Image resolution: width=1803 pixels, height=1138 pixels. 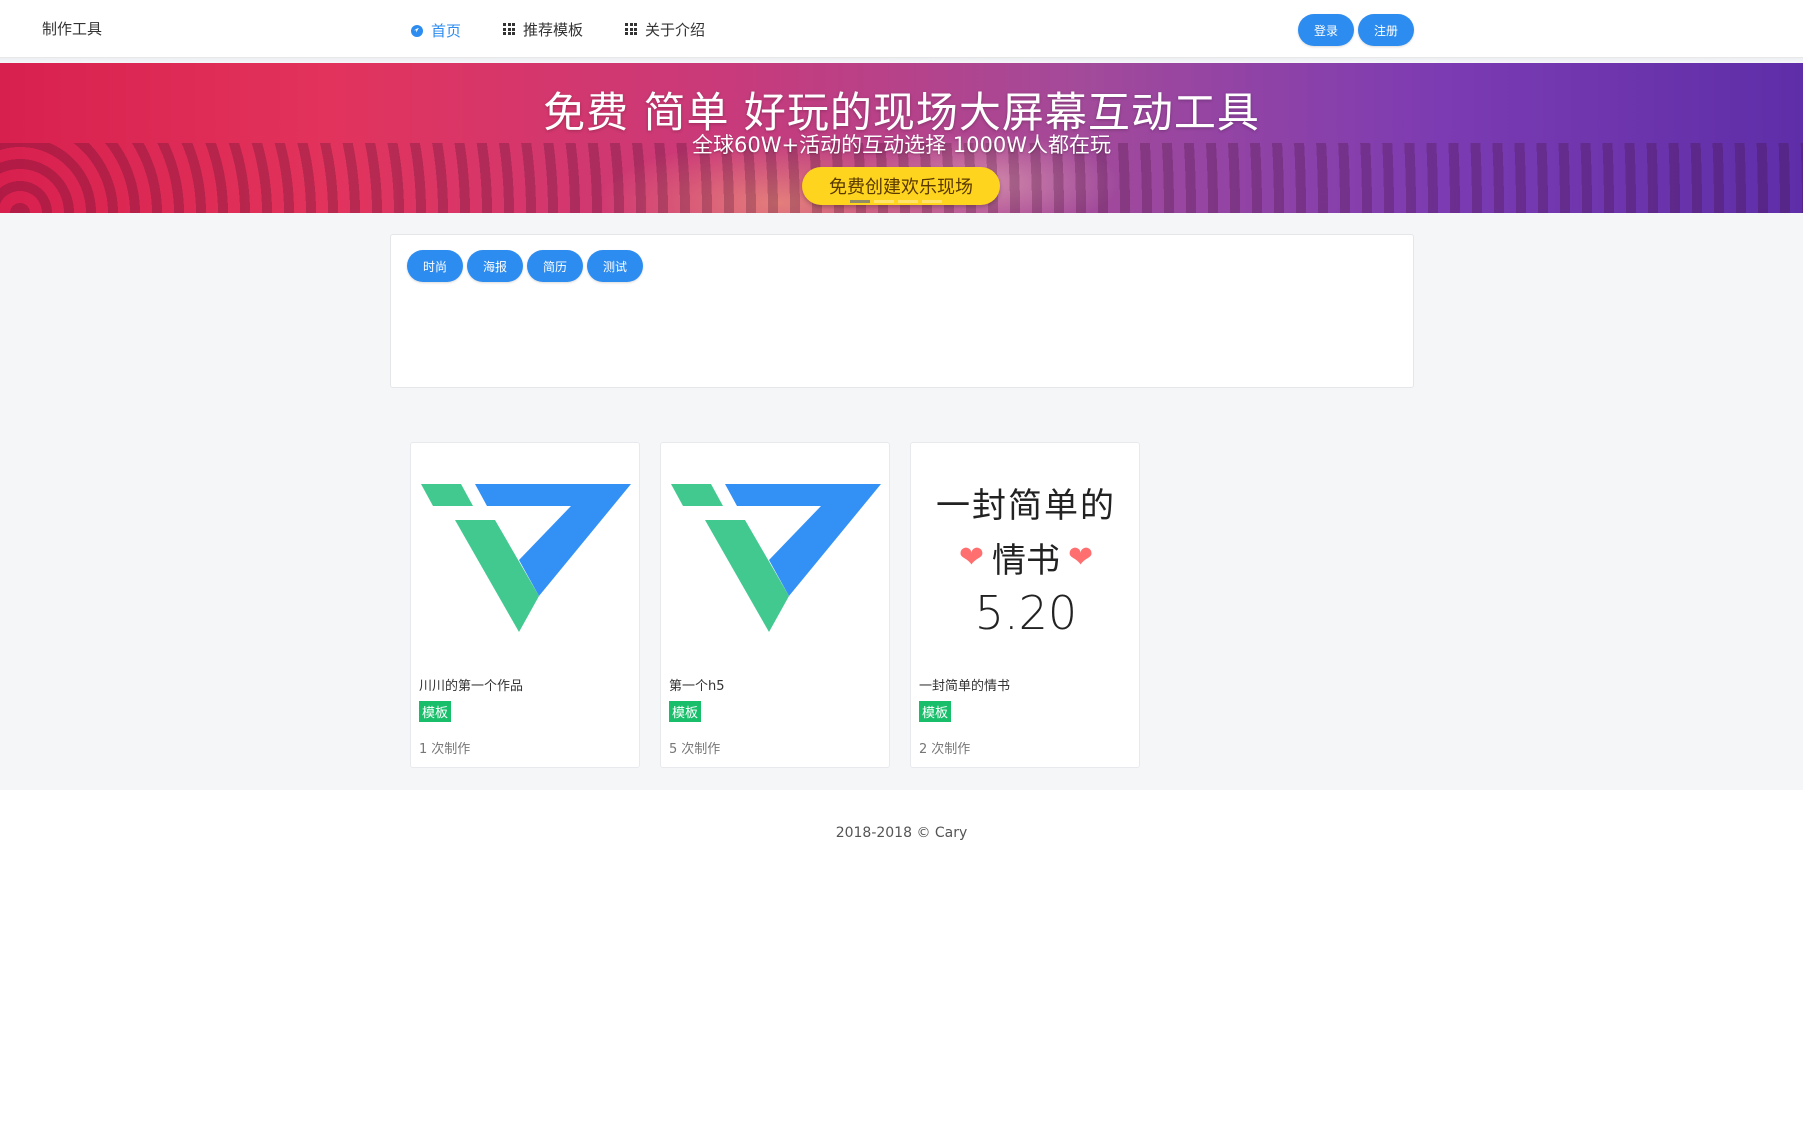 What do you see at coordinates (945, 749) in the screenshot?
I see `usage-count: 2 次制作` at bounding box center [945, 749].